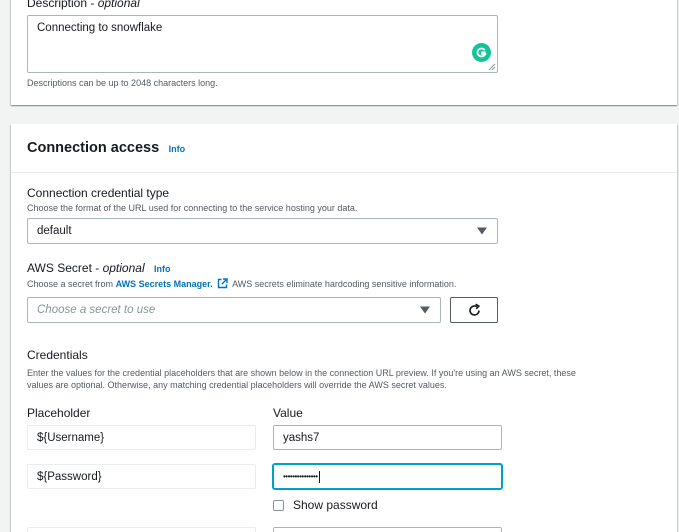 This screenshot has height=532, width=679. Describe the element at coordinates (57, 355) in the screenshot. I see `credentials-label: Credentials` at that location.